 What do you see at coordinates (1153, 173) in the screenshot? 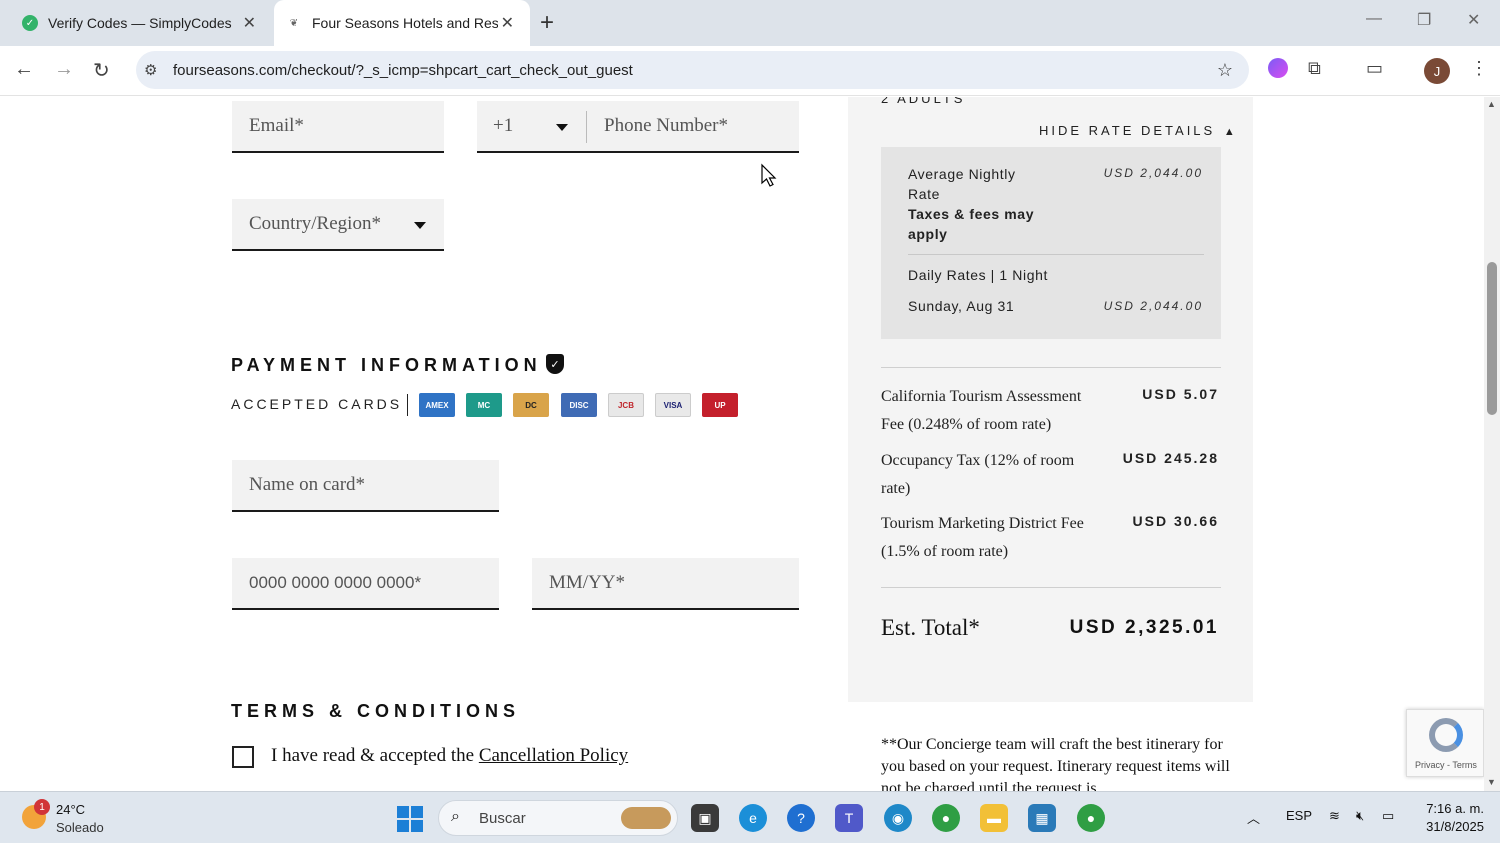
I see `avg-rate-value: USD 2,044.00` at bounding box center [1153, 173].